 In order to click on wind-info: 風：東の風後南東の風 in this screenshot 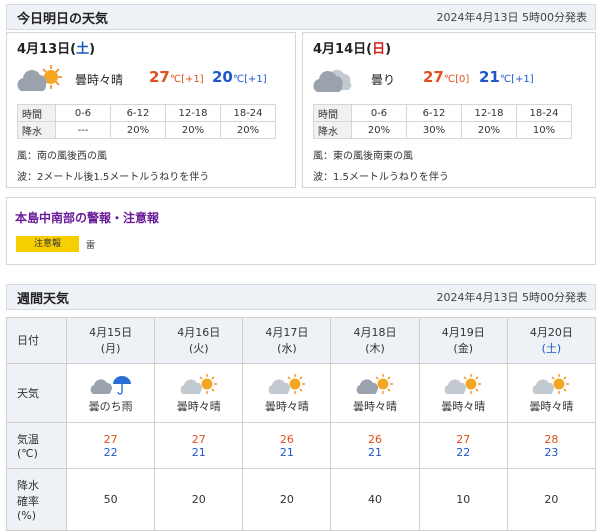, I will do `click(363, 156)`.